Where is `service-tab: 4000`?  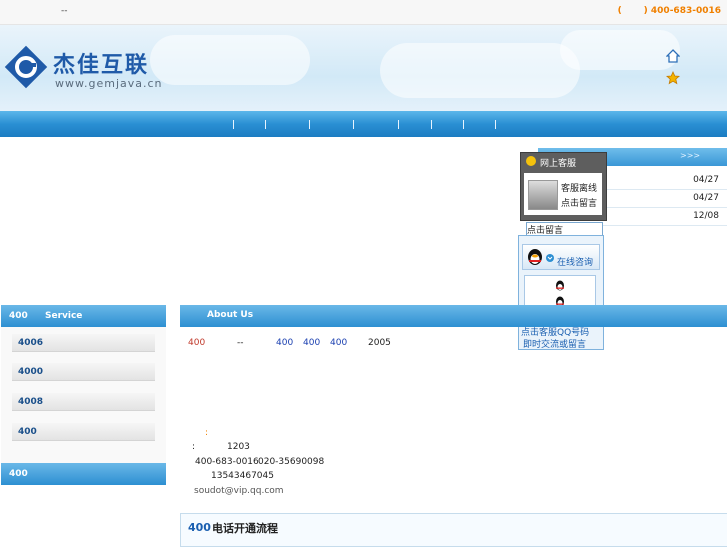 service-tab: 4000 is located at coordinates (83, 372).